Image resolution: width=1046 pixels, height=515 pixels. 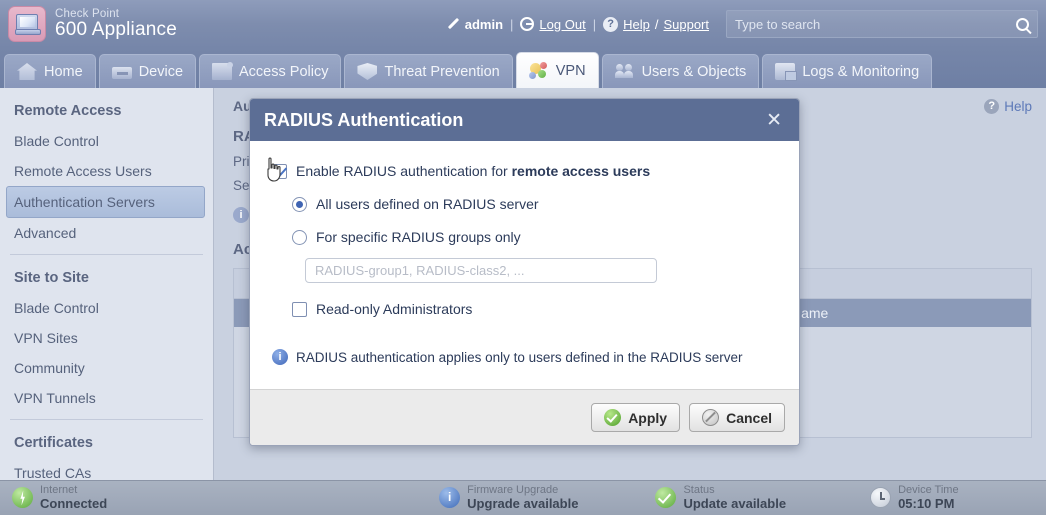 I want to click on readonly-admins-checkbox, so click(x=299, y=309).